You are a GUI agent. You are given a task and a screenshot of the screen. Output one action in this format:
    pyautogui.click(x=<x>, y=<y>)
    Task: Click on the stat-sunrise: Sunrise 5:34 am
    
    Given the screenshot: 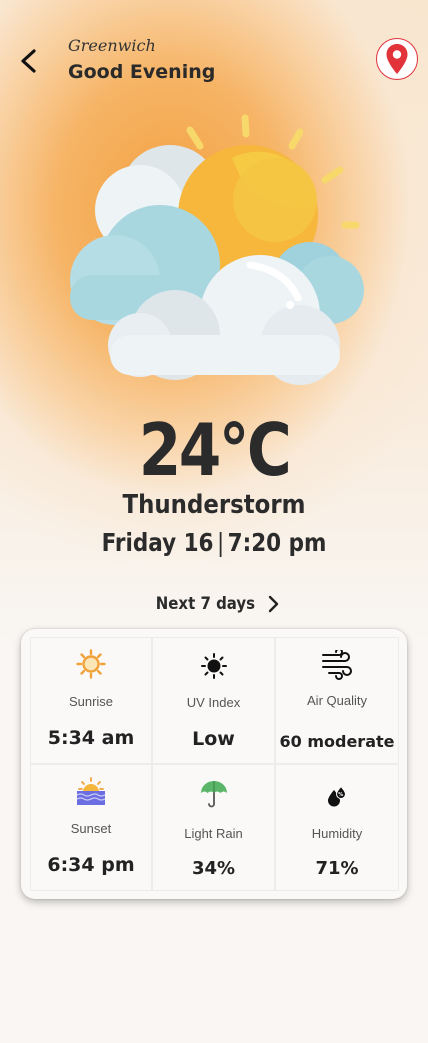 What is the action you would take?
    pyautogui.click(x=91, y=700)
    